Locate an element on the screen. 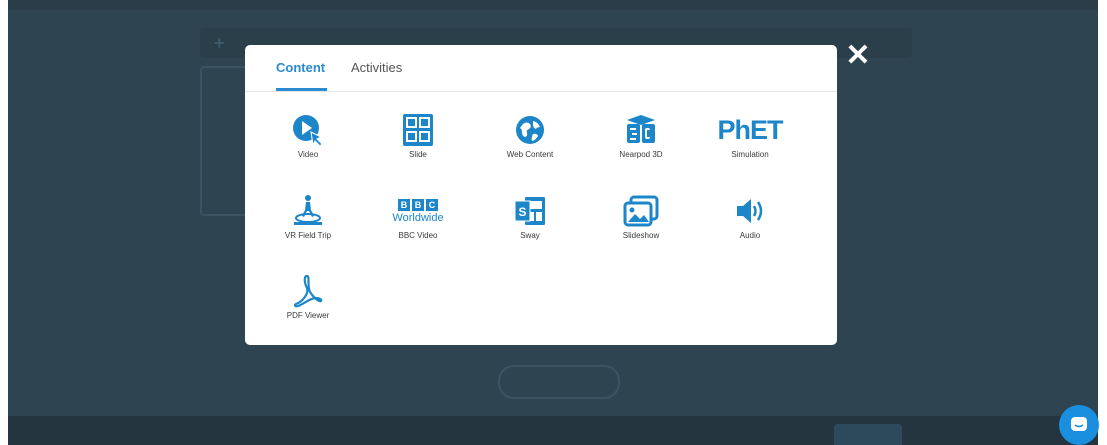 The height and width of the screenshot is (445, 1107). chat-widget-button is located at coordinates (1079, 425).